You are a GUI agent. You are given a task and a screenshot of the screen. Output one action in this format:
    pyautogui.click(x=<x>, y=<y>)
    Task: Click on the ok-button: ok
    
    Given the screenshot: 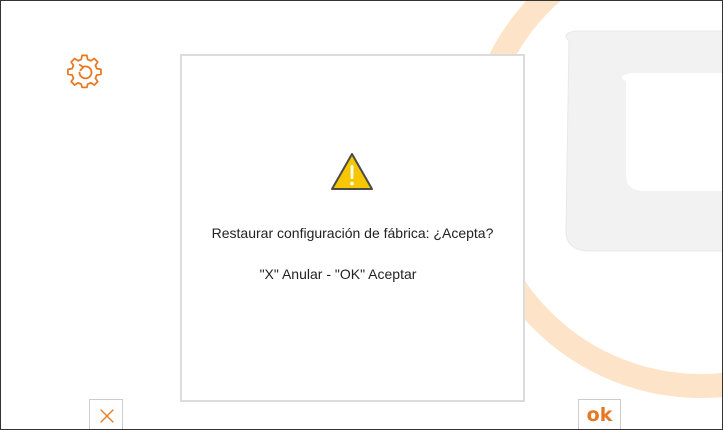 What is the action you would take?
    pyautogui.click(x=599, y=414)
    